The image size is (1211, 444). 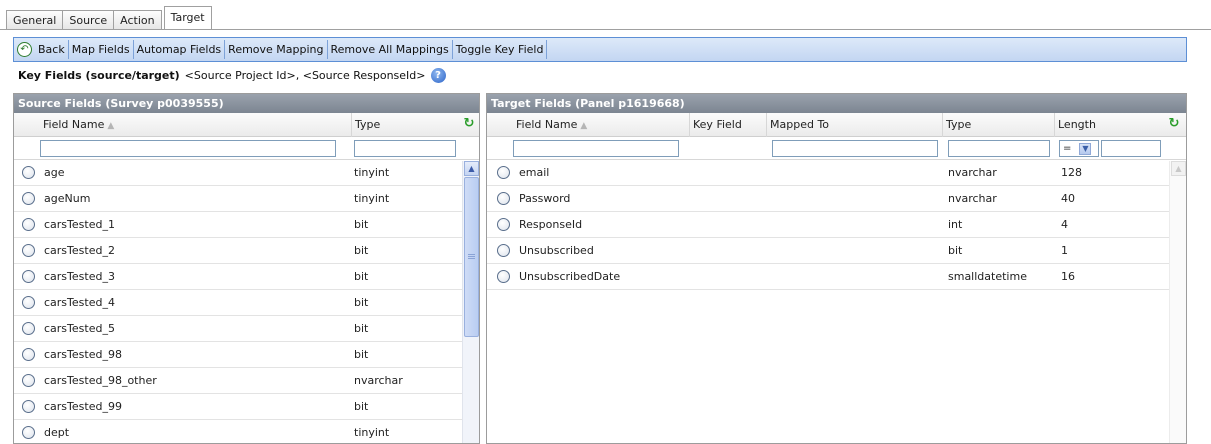 What do you see at coordinates (79, 328) in the screenshot?
I see `source-field-name: carsTested_5` at bounding box center [79, 328].